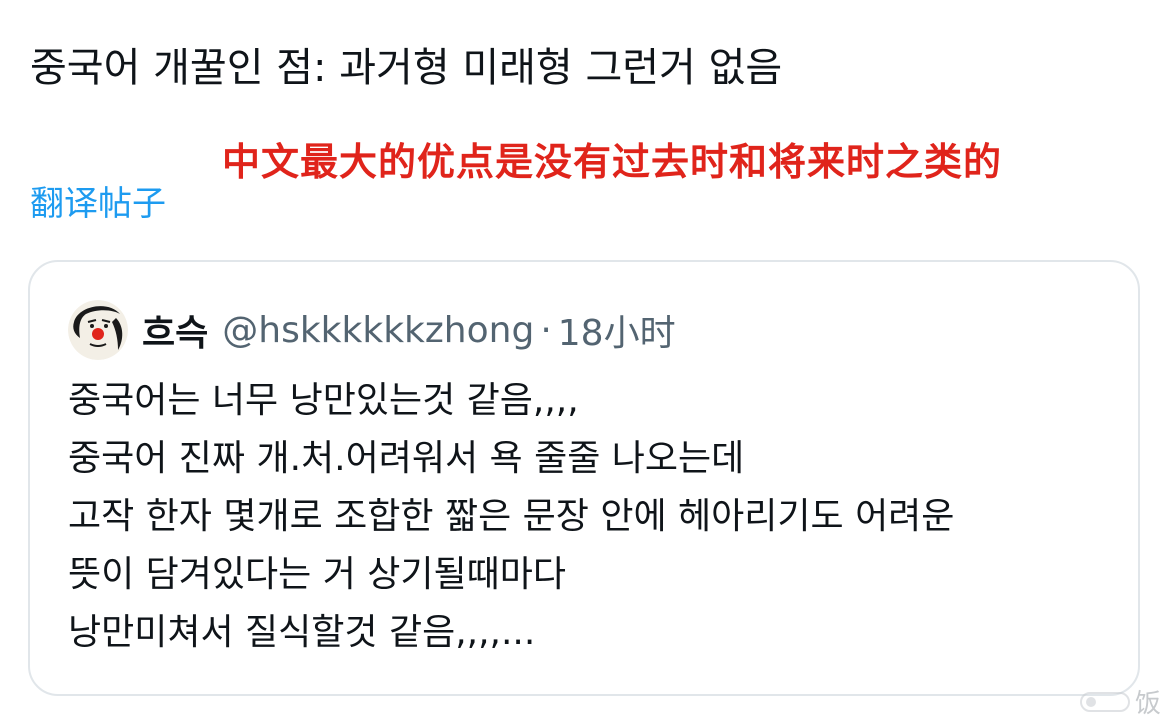 This screenshot has width=1171, height=728. I want to click on translation-annotation: 中文最大的优点是没有过去时和将来时之类的, so click(612, 162).